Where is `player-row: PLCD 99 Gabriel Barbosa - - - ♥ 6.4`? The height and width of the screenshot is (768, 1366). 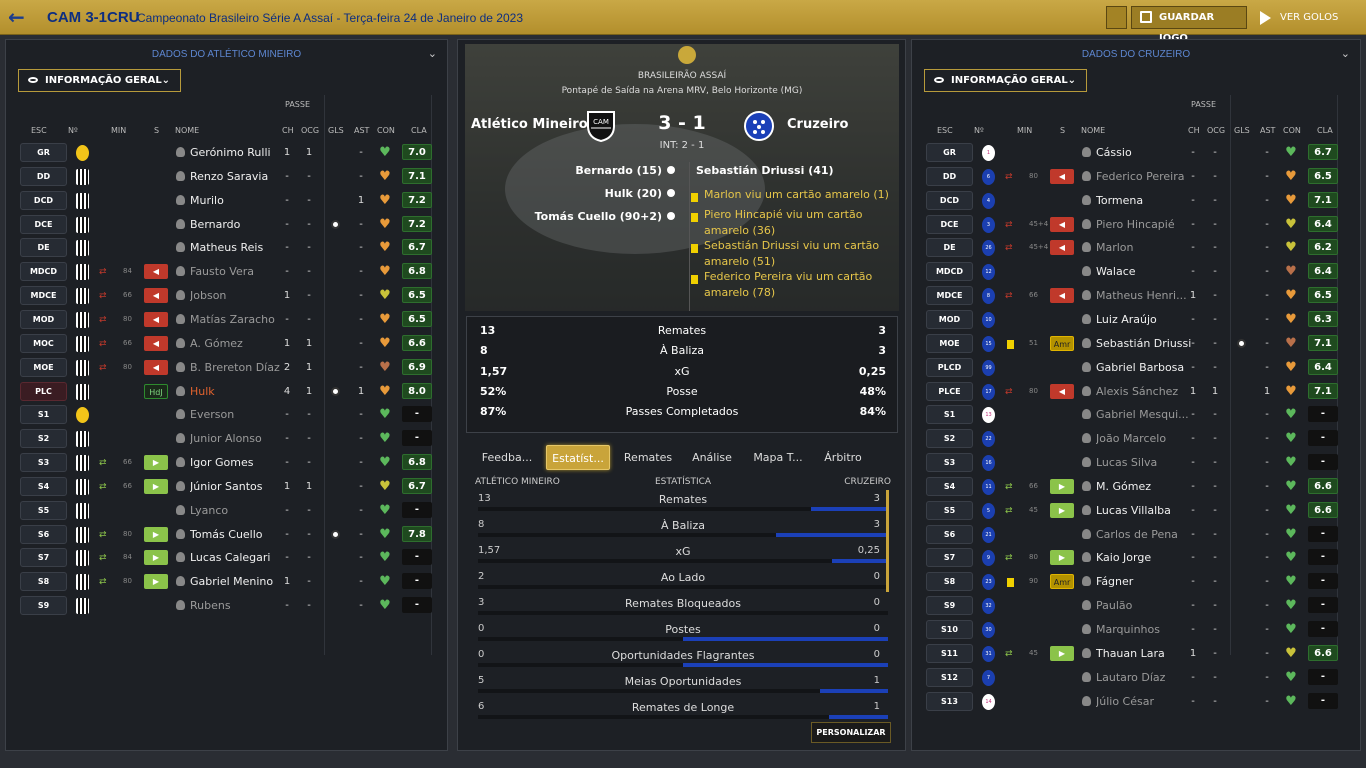
player-row: PLCD 99 Gabriel Barbosa - - - ♥ 6.4 is located at coordinates (1136, 368).